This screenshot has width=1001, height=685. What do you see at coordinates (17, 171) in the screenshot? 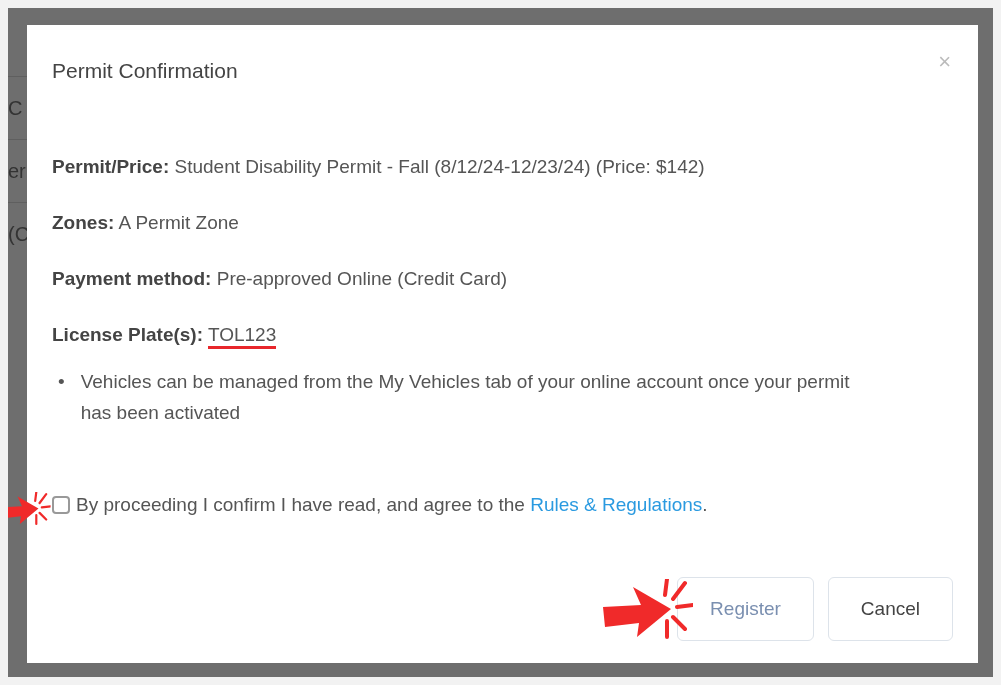
I see `background-text: er` at bounding box center [17, 171].